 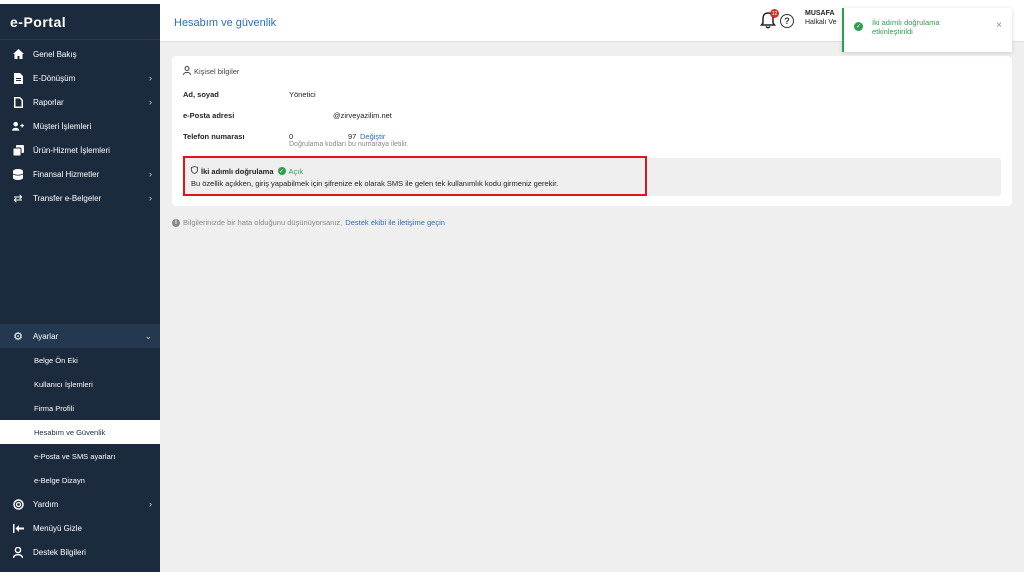 What do you see at coordinates (66, 174) in the screenshot?
I see `sidebar-item-label: Finansal Hizmetler` at bounding box center [66, 174].